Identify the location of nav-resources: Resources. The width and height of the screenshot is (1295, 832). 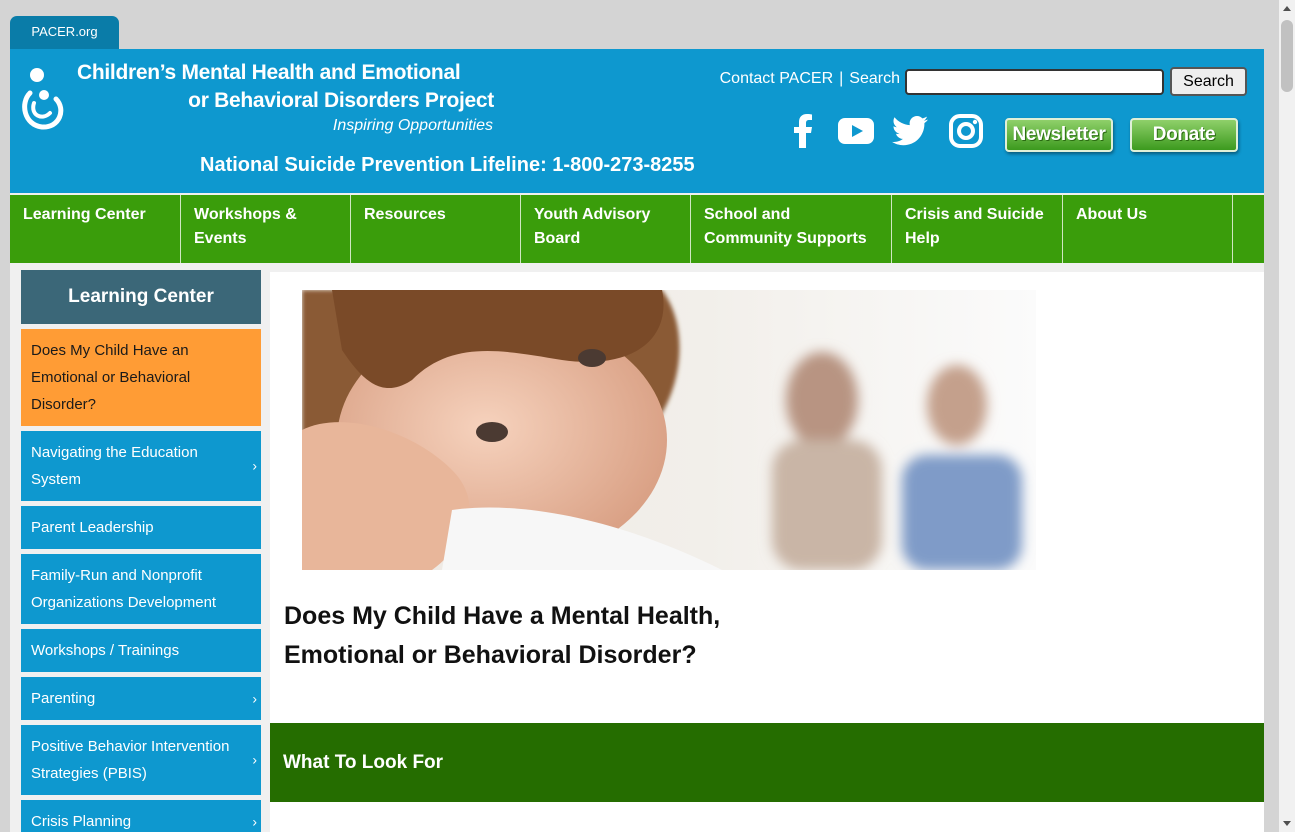
(436, 229).